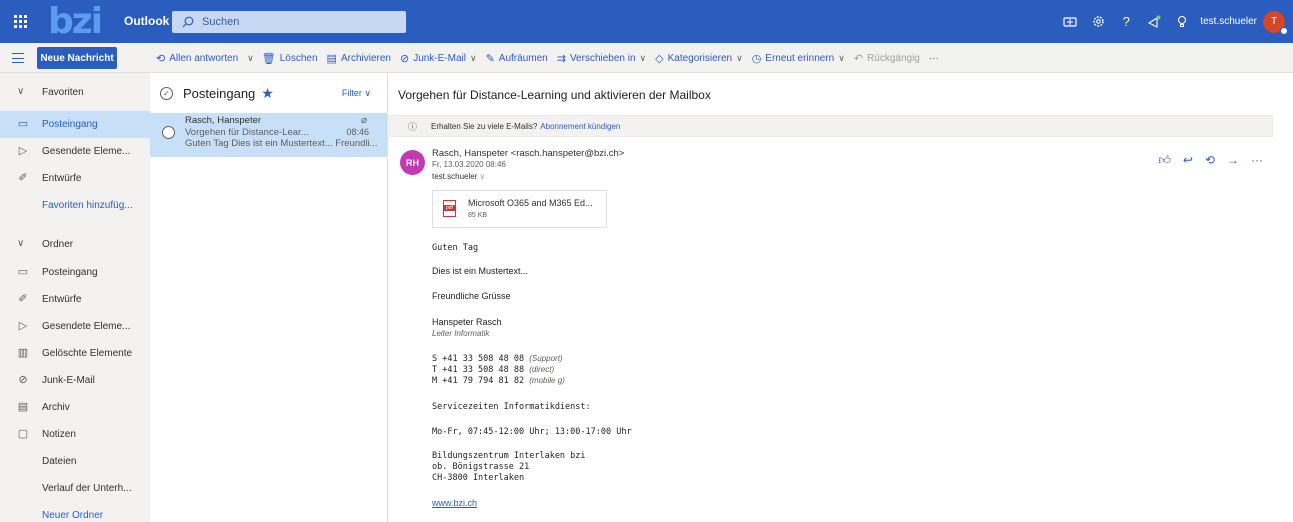 The image size is (1293, 522). What do you see at coordinates (1188, 160) in the screenshot?
I see `reply-icon: ↩` at bounding box center [1188, 160].